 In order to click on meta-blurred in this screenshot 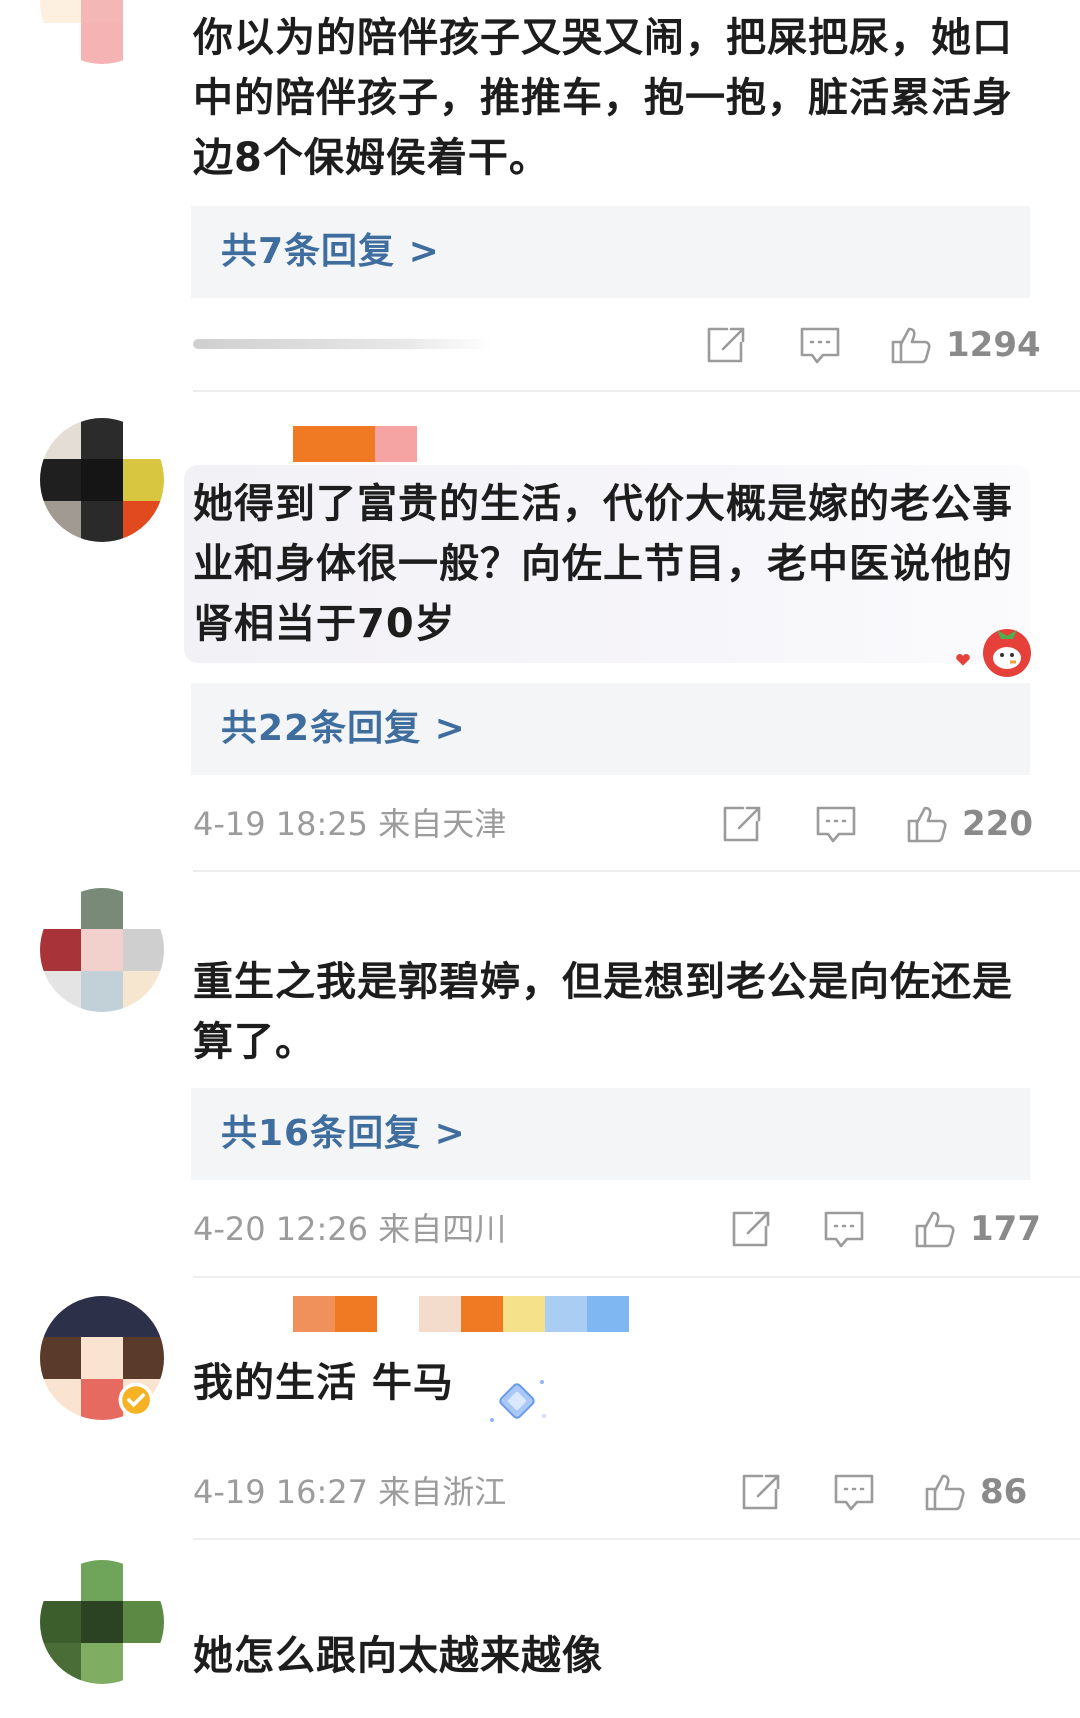, I will do `click(343, 344)`.